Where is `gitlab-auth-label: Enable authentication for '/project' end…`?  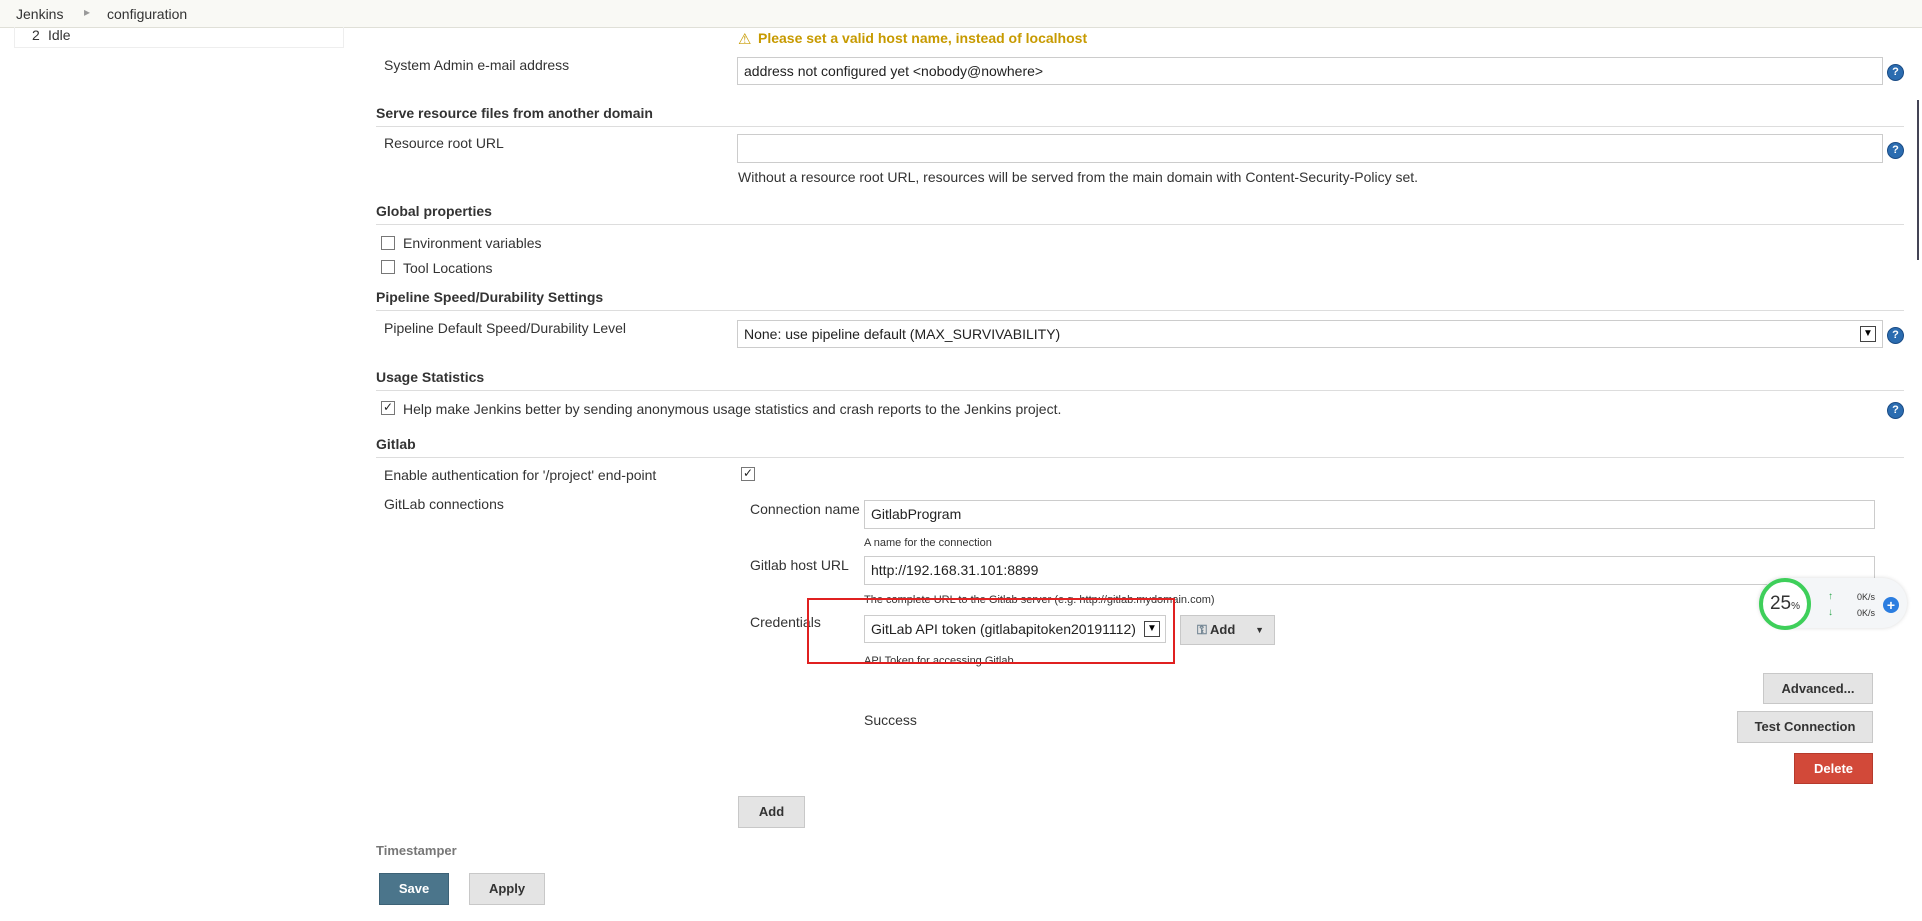
gitlab-auth-label: Enable authentication for '/project' end… is located at coordinates (520, 475).